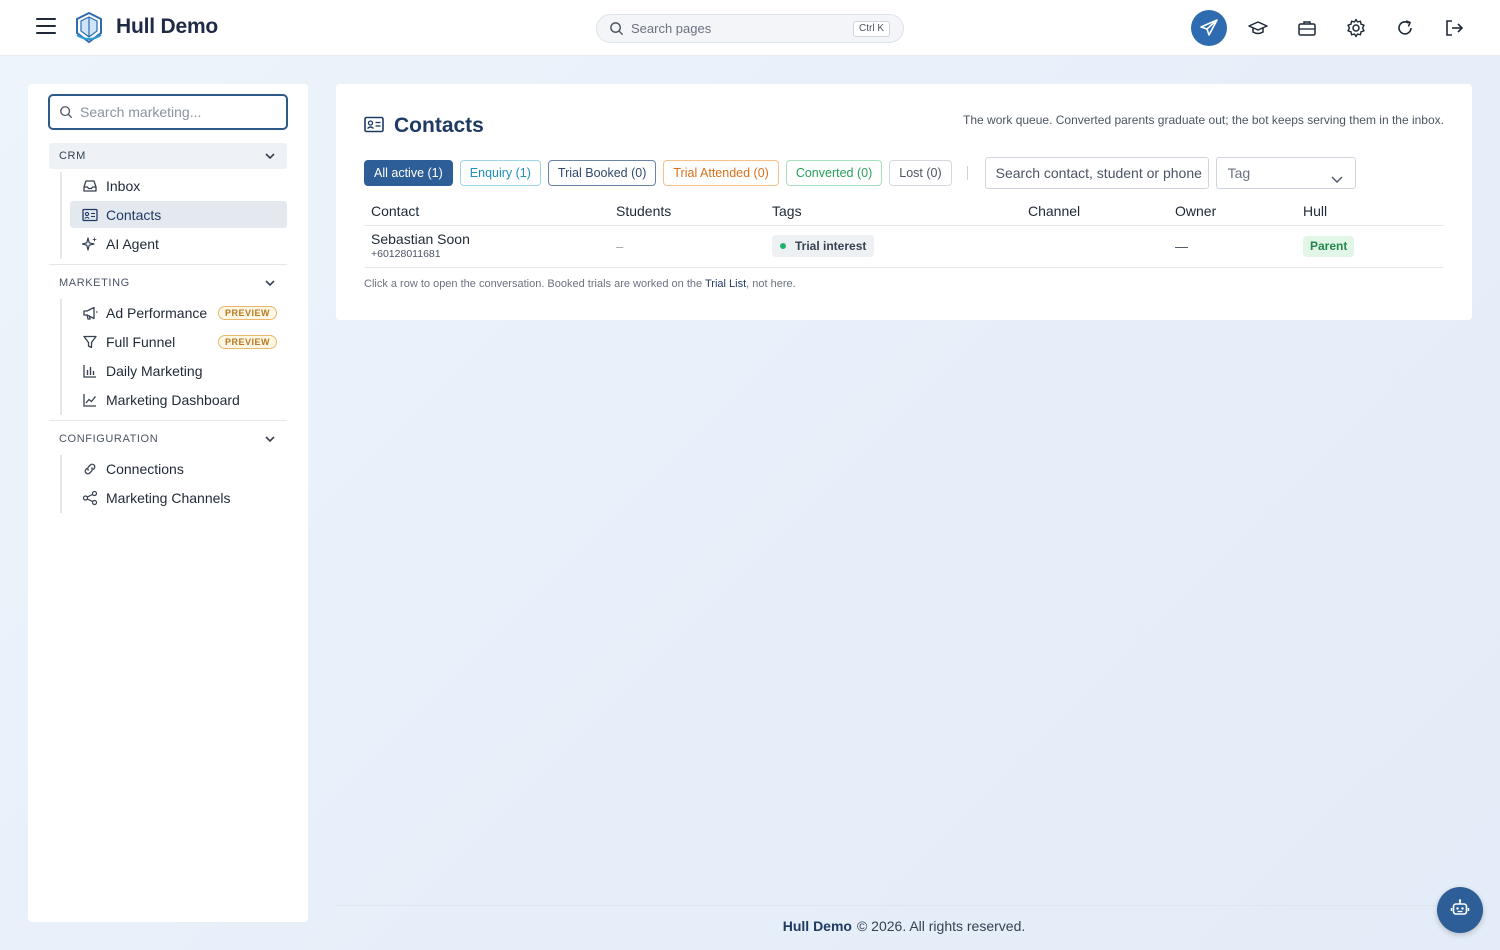 The image size is (1500, 950). Describe the element at coordinates (831, 246) in the screenshot. I see `tag-label: Trial interest` at that location.